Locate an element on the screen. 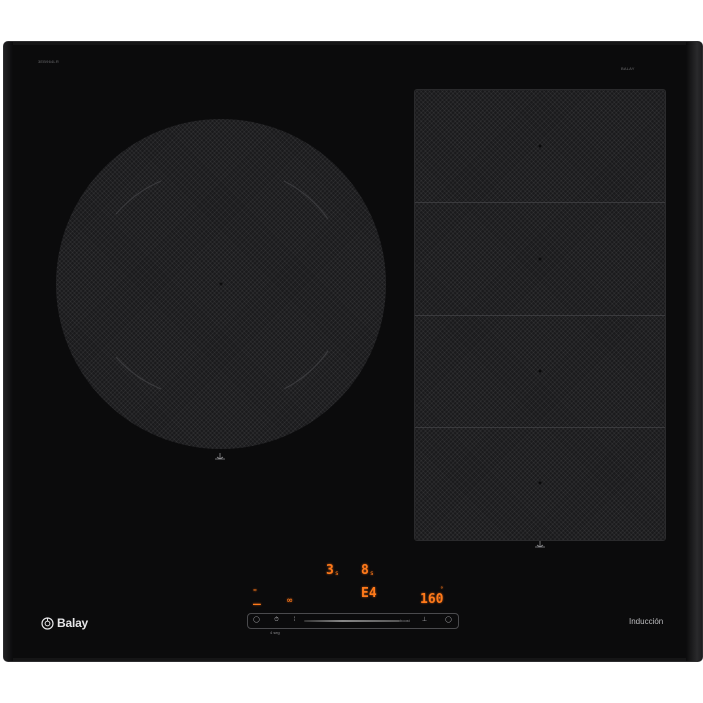  touch-control-strip: ◯ ⏱ ⁞ boost ⊥ ◯ is located at coordinates (353, 621).